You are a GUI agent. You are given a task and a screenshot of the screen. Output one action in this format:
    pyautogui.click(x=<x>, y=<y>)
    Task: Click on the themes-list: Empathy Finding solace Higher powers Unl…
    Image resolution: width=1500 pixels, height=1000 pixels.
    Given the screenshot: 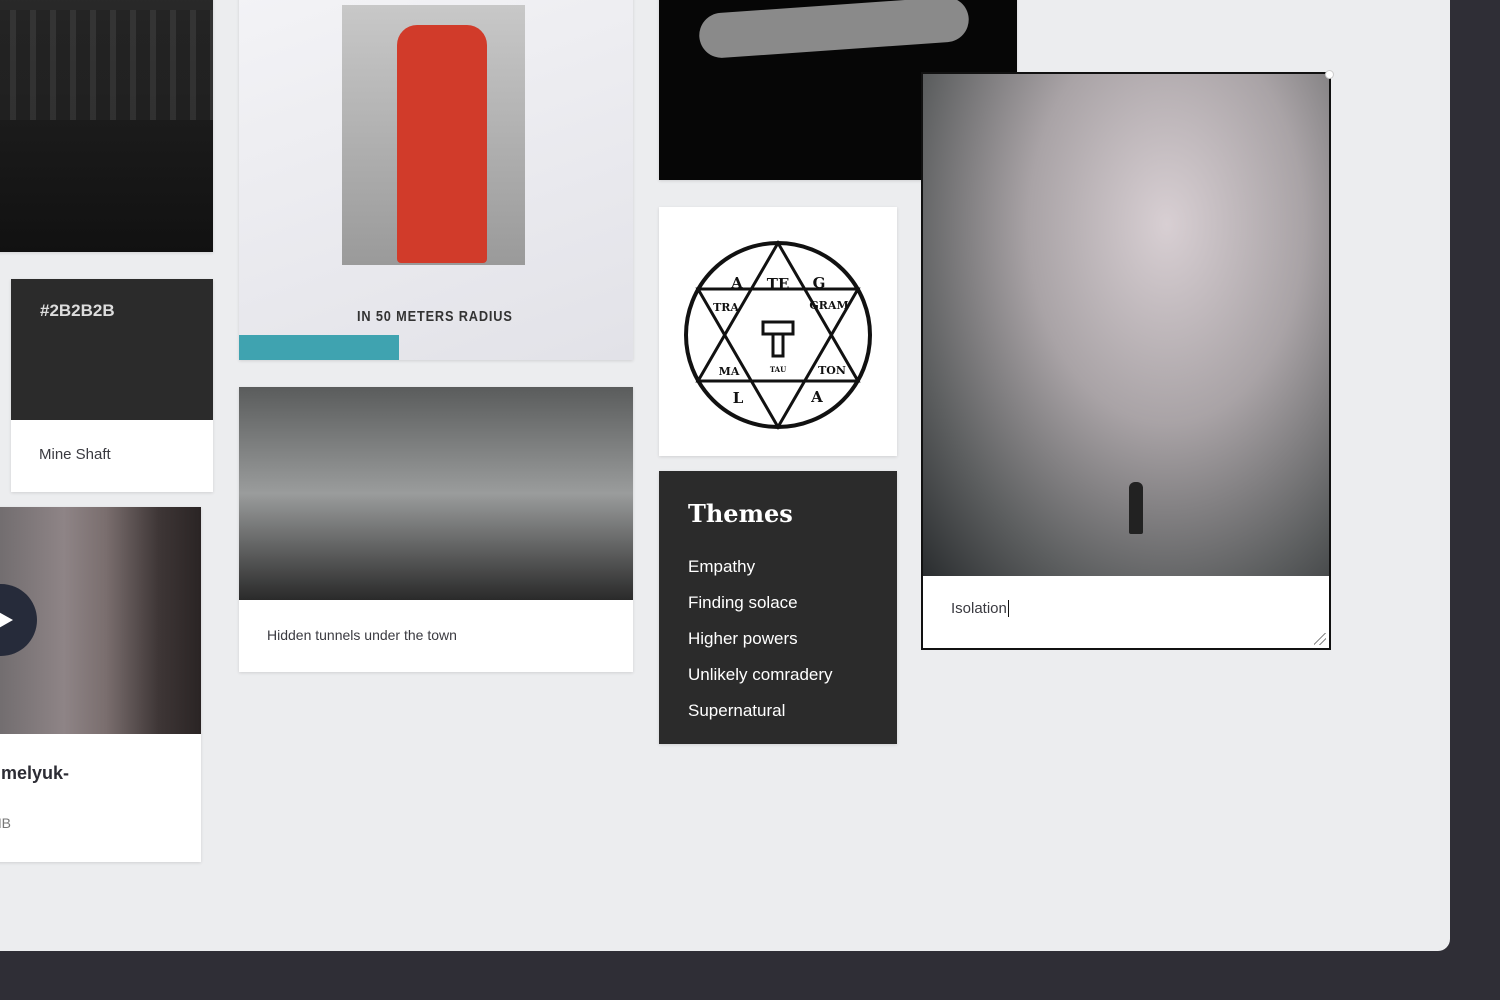 What is the action you would take?
    pyautogui.click(x=760, y=639)
    